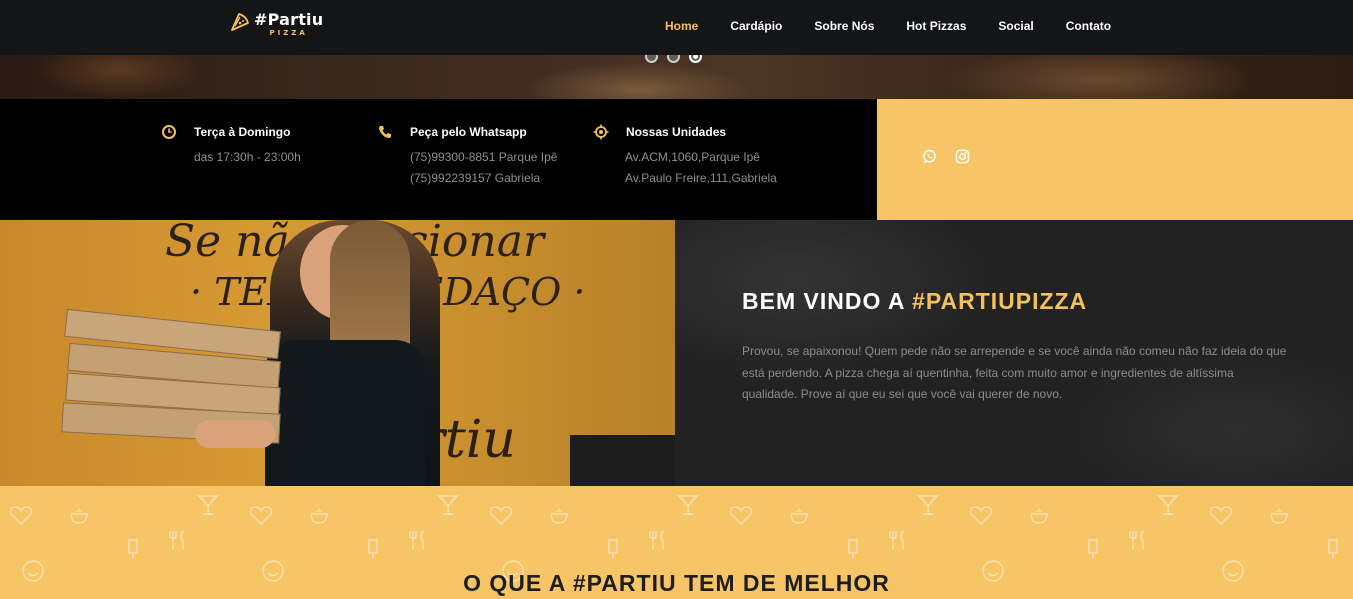 This screenshot has height=599, width=1353. Describe the element at coordinates (240, 22) in the screenshot. I see `pizza-slice-icon` at that location.